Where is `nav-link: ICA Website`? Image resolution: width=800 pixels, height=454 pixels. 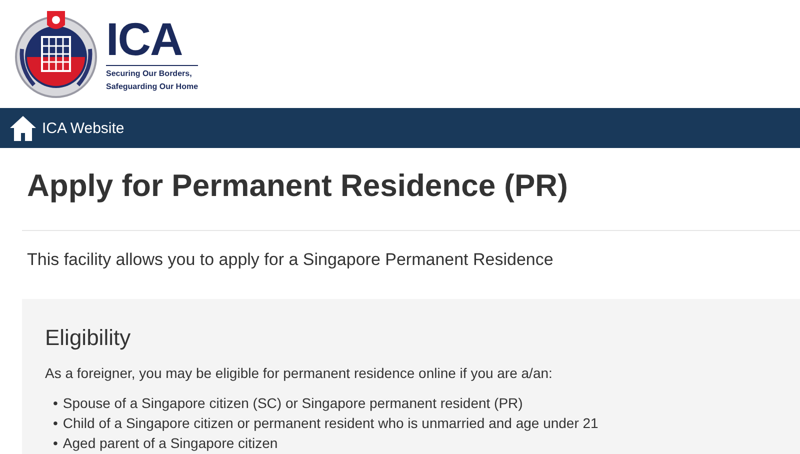 nav-link: ICA Website is located at coordinates (83, 128).